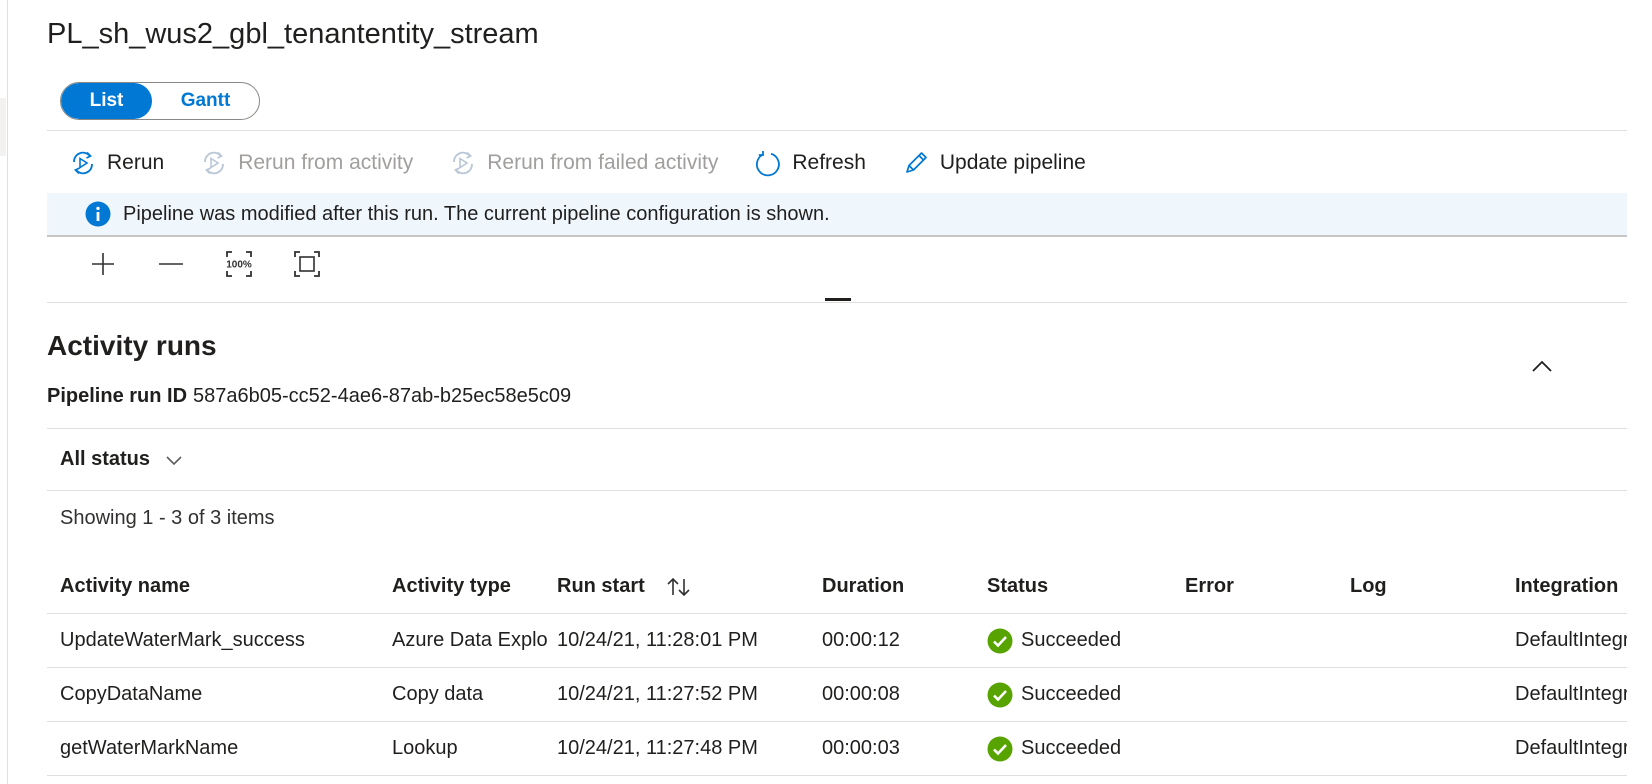 Image resolution: width=1652 pixels, height=784 pixels. I want to click on minus-icon, so click(171, 264).